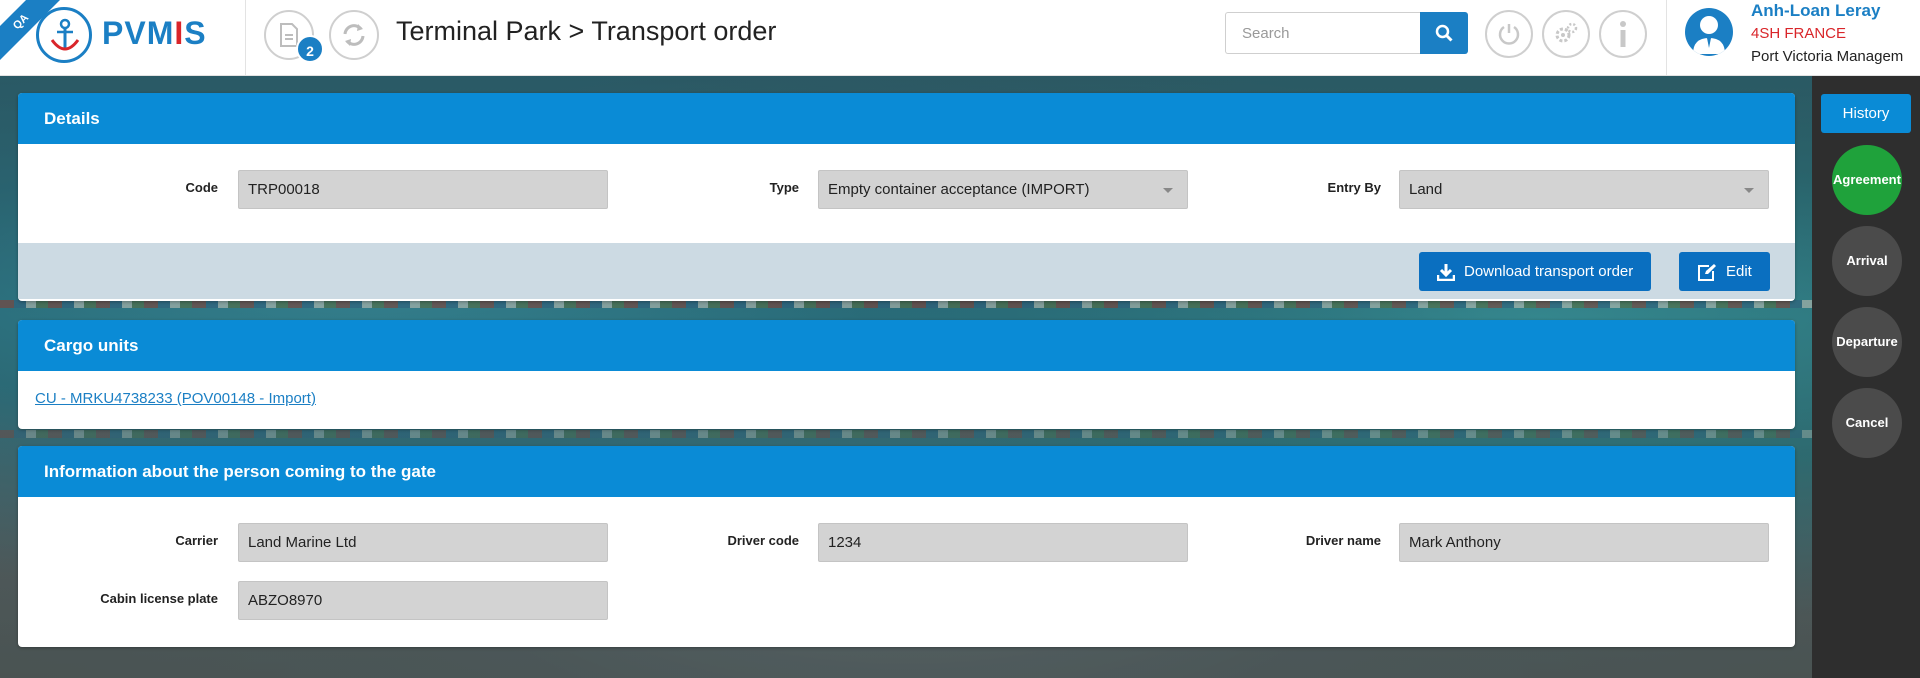  Describe the element at coordinates (1003, 542) in the screenshot. I see `driver-code-field: 1234` at that location.